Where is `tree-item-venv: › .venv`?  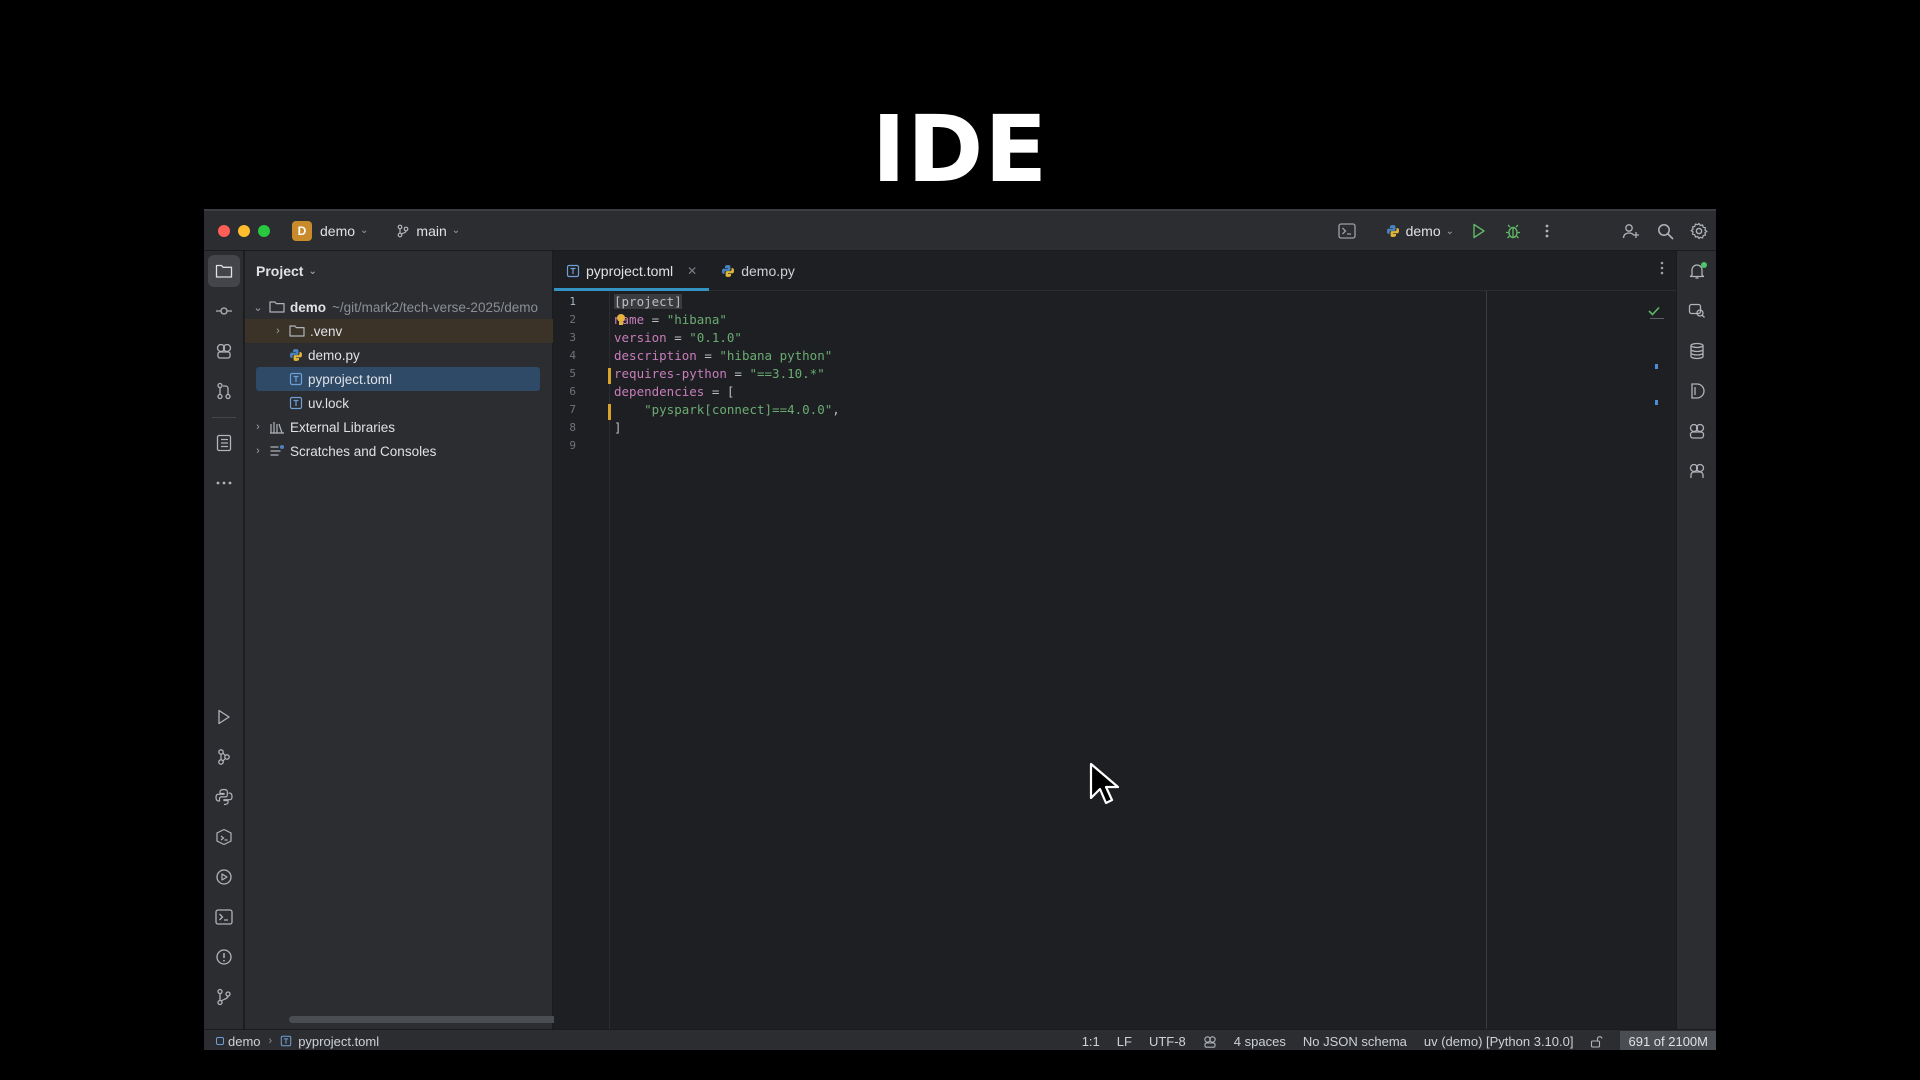 tree-item-venv: › .venv is located at coordinates (399, 331).